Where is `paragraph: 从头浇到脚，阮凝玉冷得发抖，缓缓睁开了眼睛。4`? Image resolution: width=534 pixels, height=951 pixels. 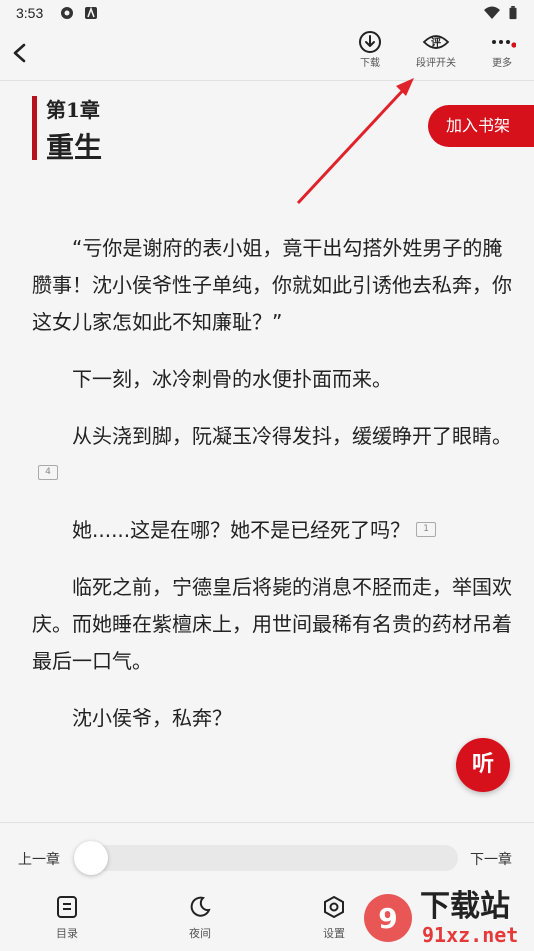
paragraph: 从头浇到脚，阮凝玉冷得发抖，缓缓睁开了眼睛。4 is located at coordinates (272, 455).